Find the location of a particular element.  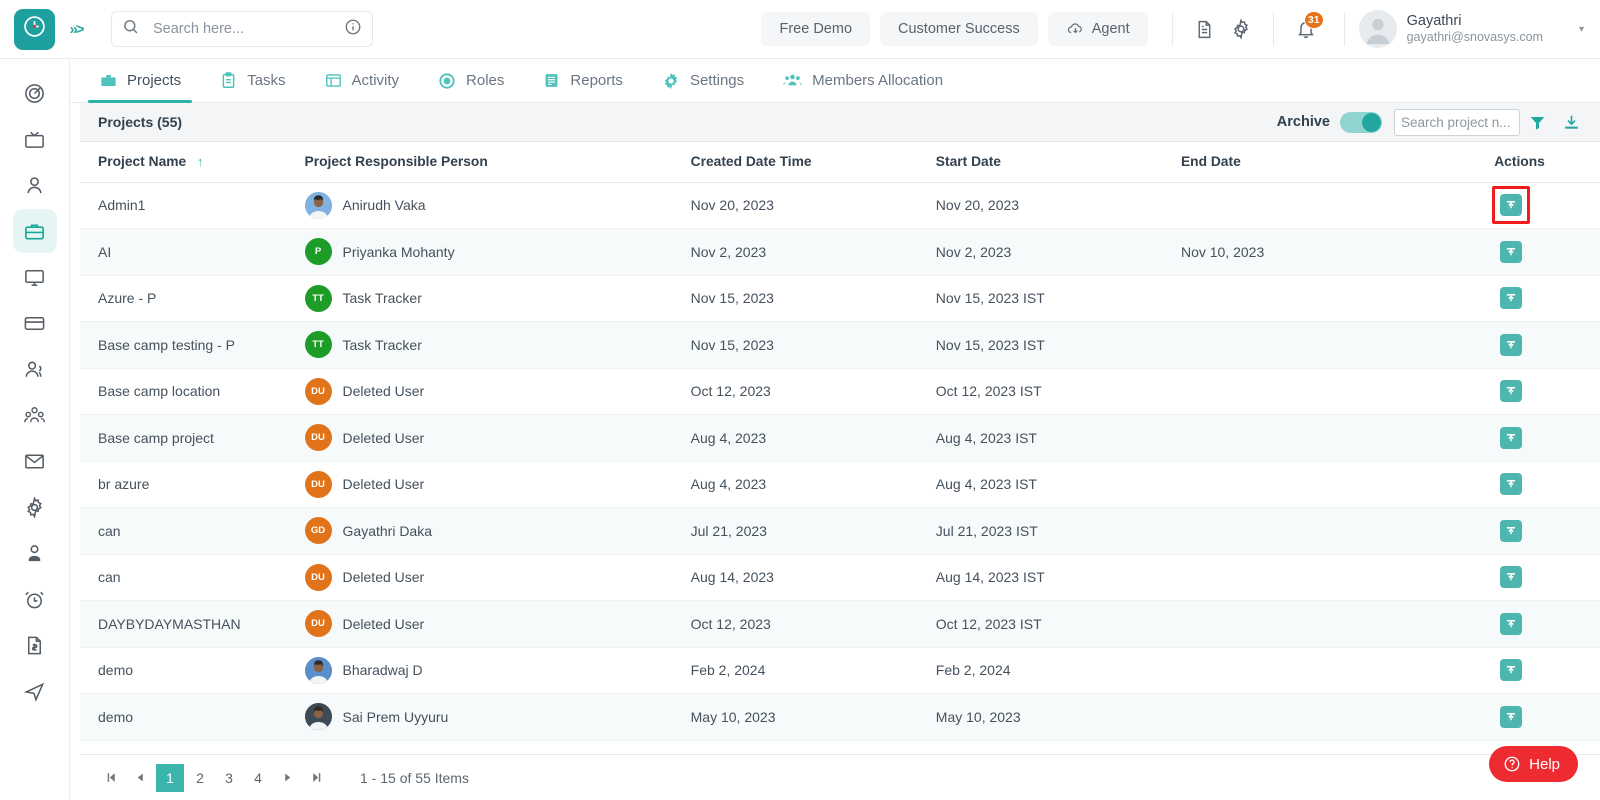

pagination-info: 1 - 15 of 55 Items is located at coordinates (414, 777).